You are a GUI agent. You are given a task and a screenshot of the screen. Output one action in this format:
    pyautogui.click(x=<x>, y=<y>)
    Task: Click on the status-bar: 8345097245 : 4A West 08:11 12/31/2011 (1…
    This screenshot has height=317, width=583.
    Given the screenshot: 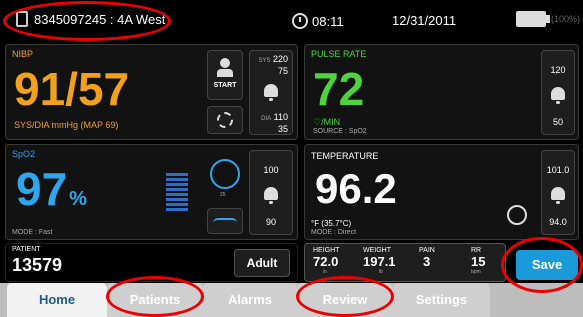 What is the action you would take?
    pyautogui.click(x=291, y=21)
    